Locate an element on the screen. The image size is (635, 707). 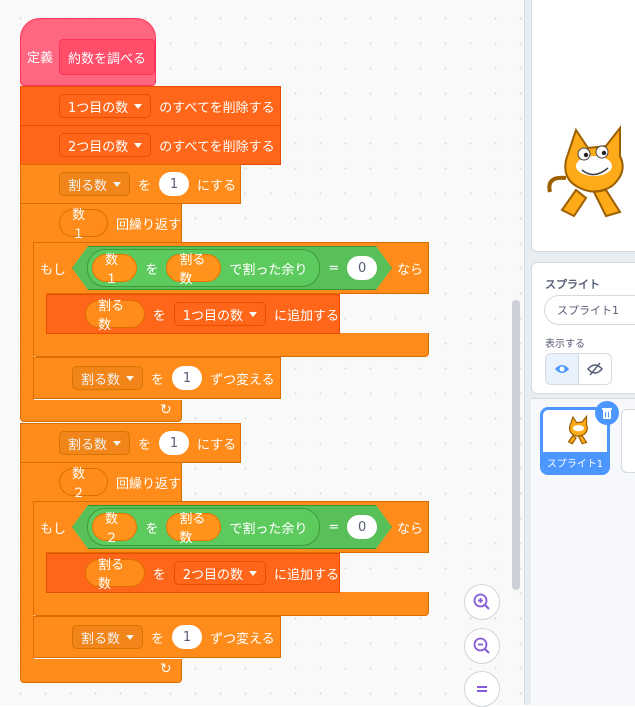
delete-sprite-button is located at coordinates (607, 413).